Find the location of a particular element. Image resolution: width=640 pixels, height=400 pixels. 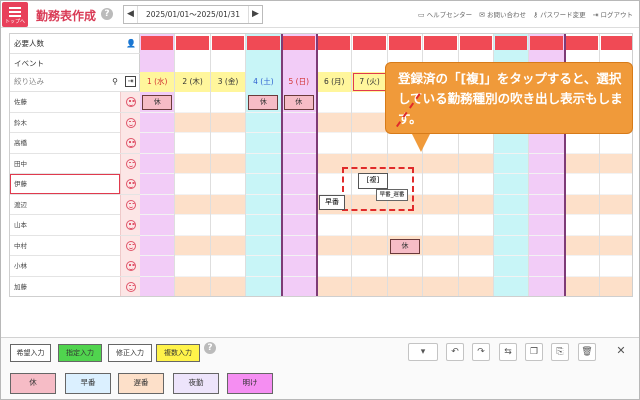

staff-name: 佐藤 is located at coordinates (20, 102).